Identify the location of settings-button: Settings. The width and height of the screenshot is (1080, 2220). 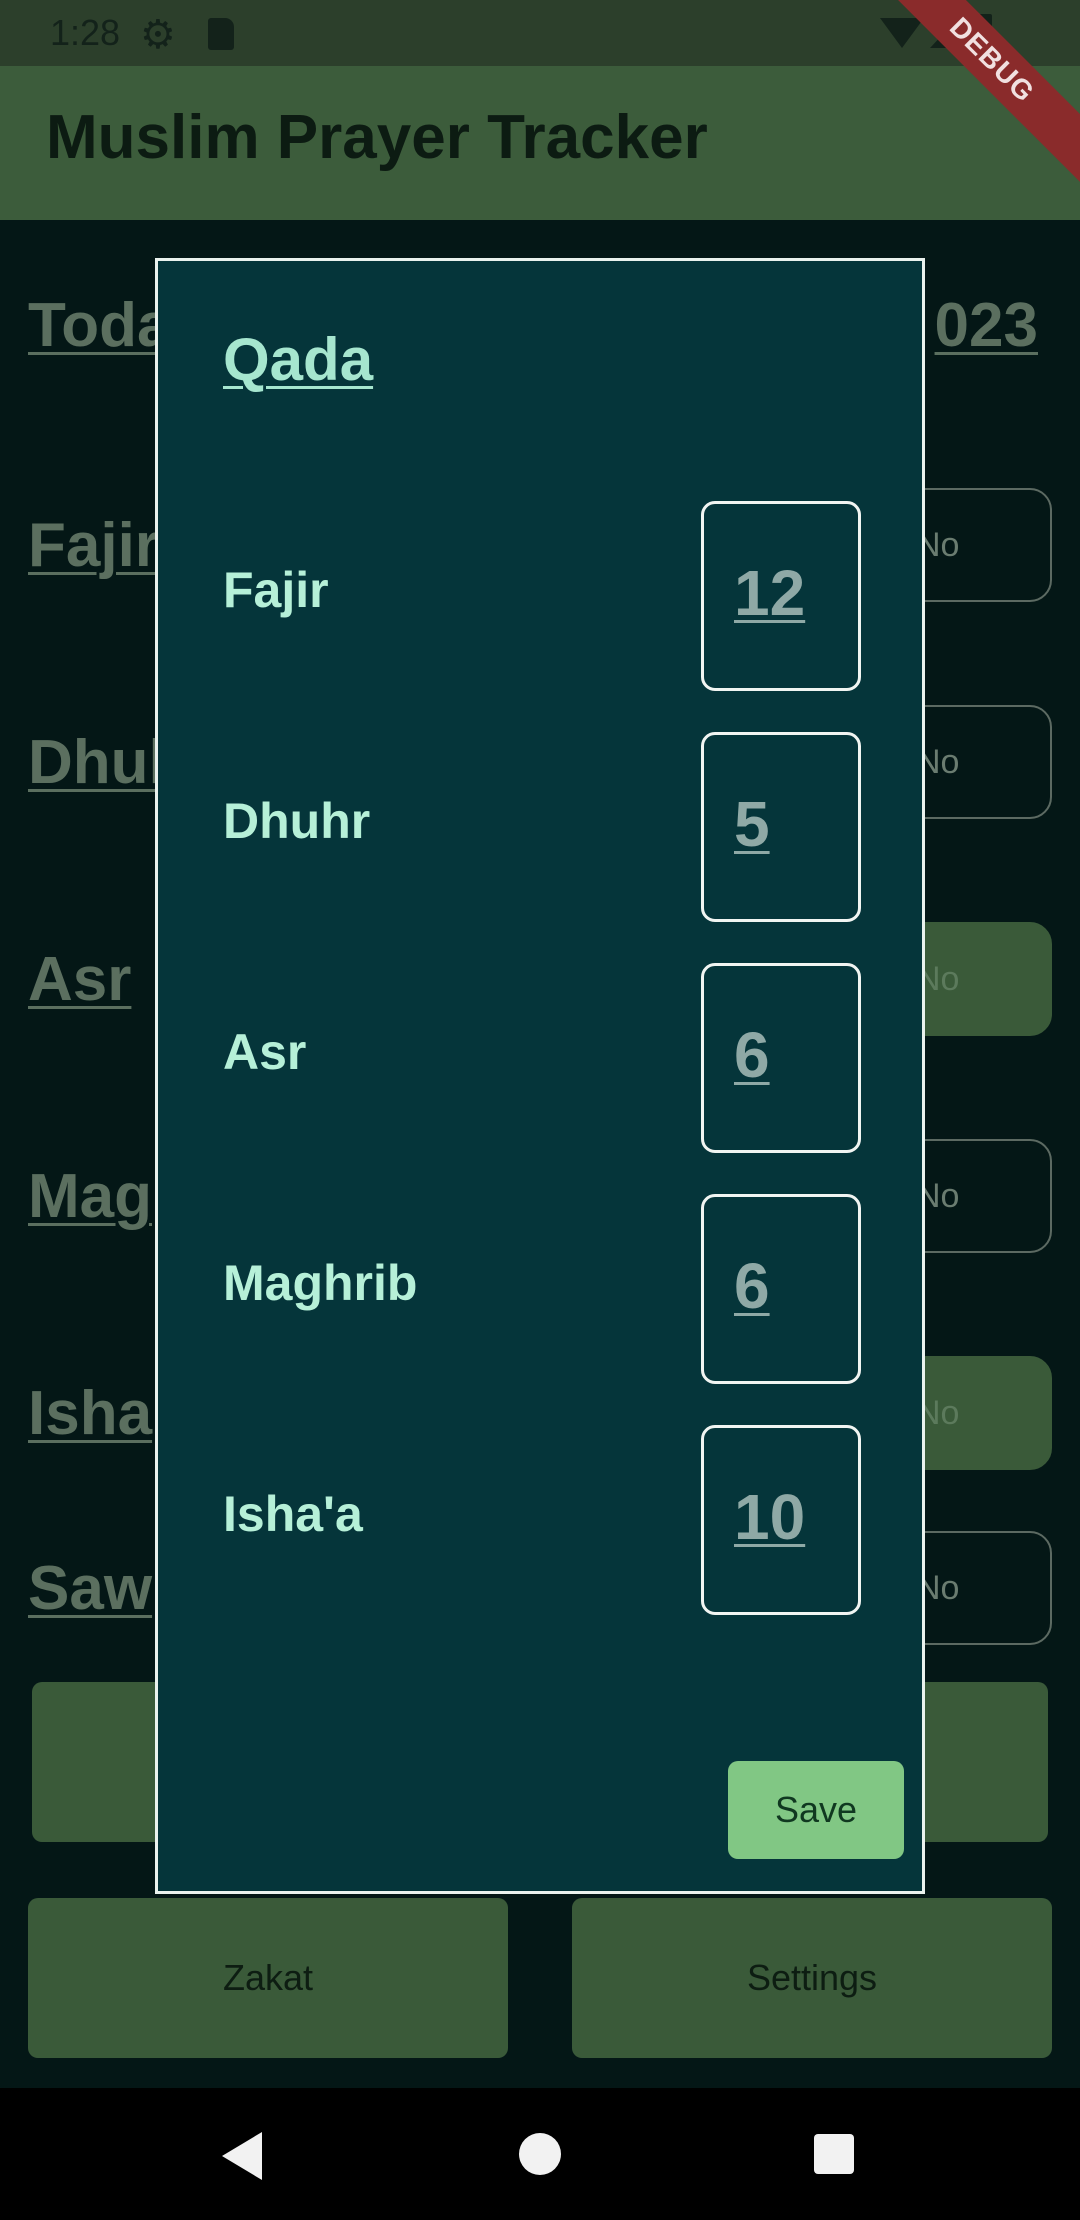
(812, 1978).